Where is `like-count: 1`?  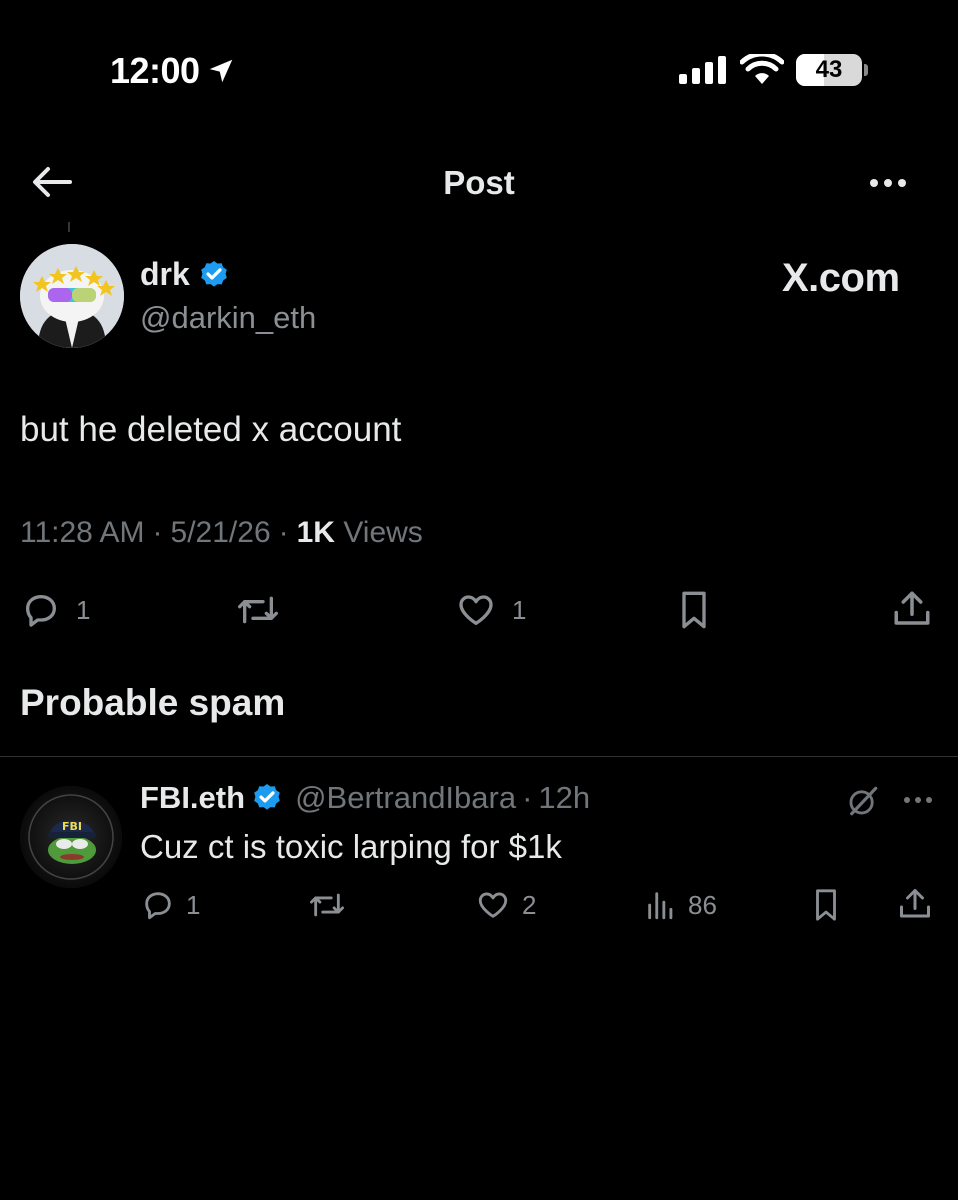 like-count: 1 is located at coordinates (519, 609).